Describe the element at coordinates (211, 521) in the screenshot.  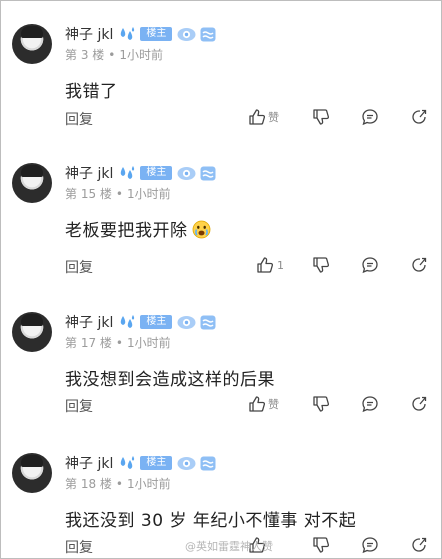
I see `comment-text: 我还没到 30 岁 年纪小不懂事 对不起` at that location.